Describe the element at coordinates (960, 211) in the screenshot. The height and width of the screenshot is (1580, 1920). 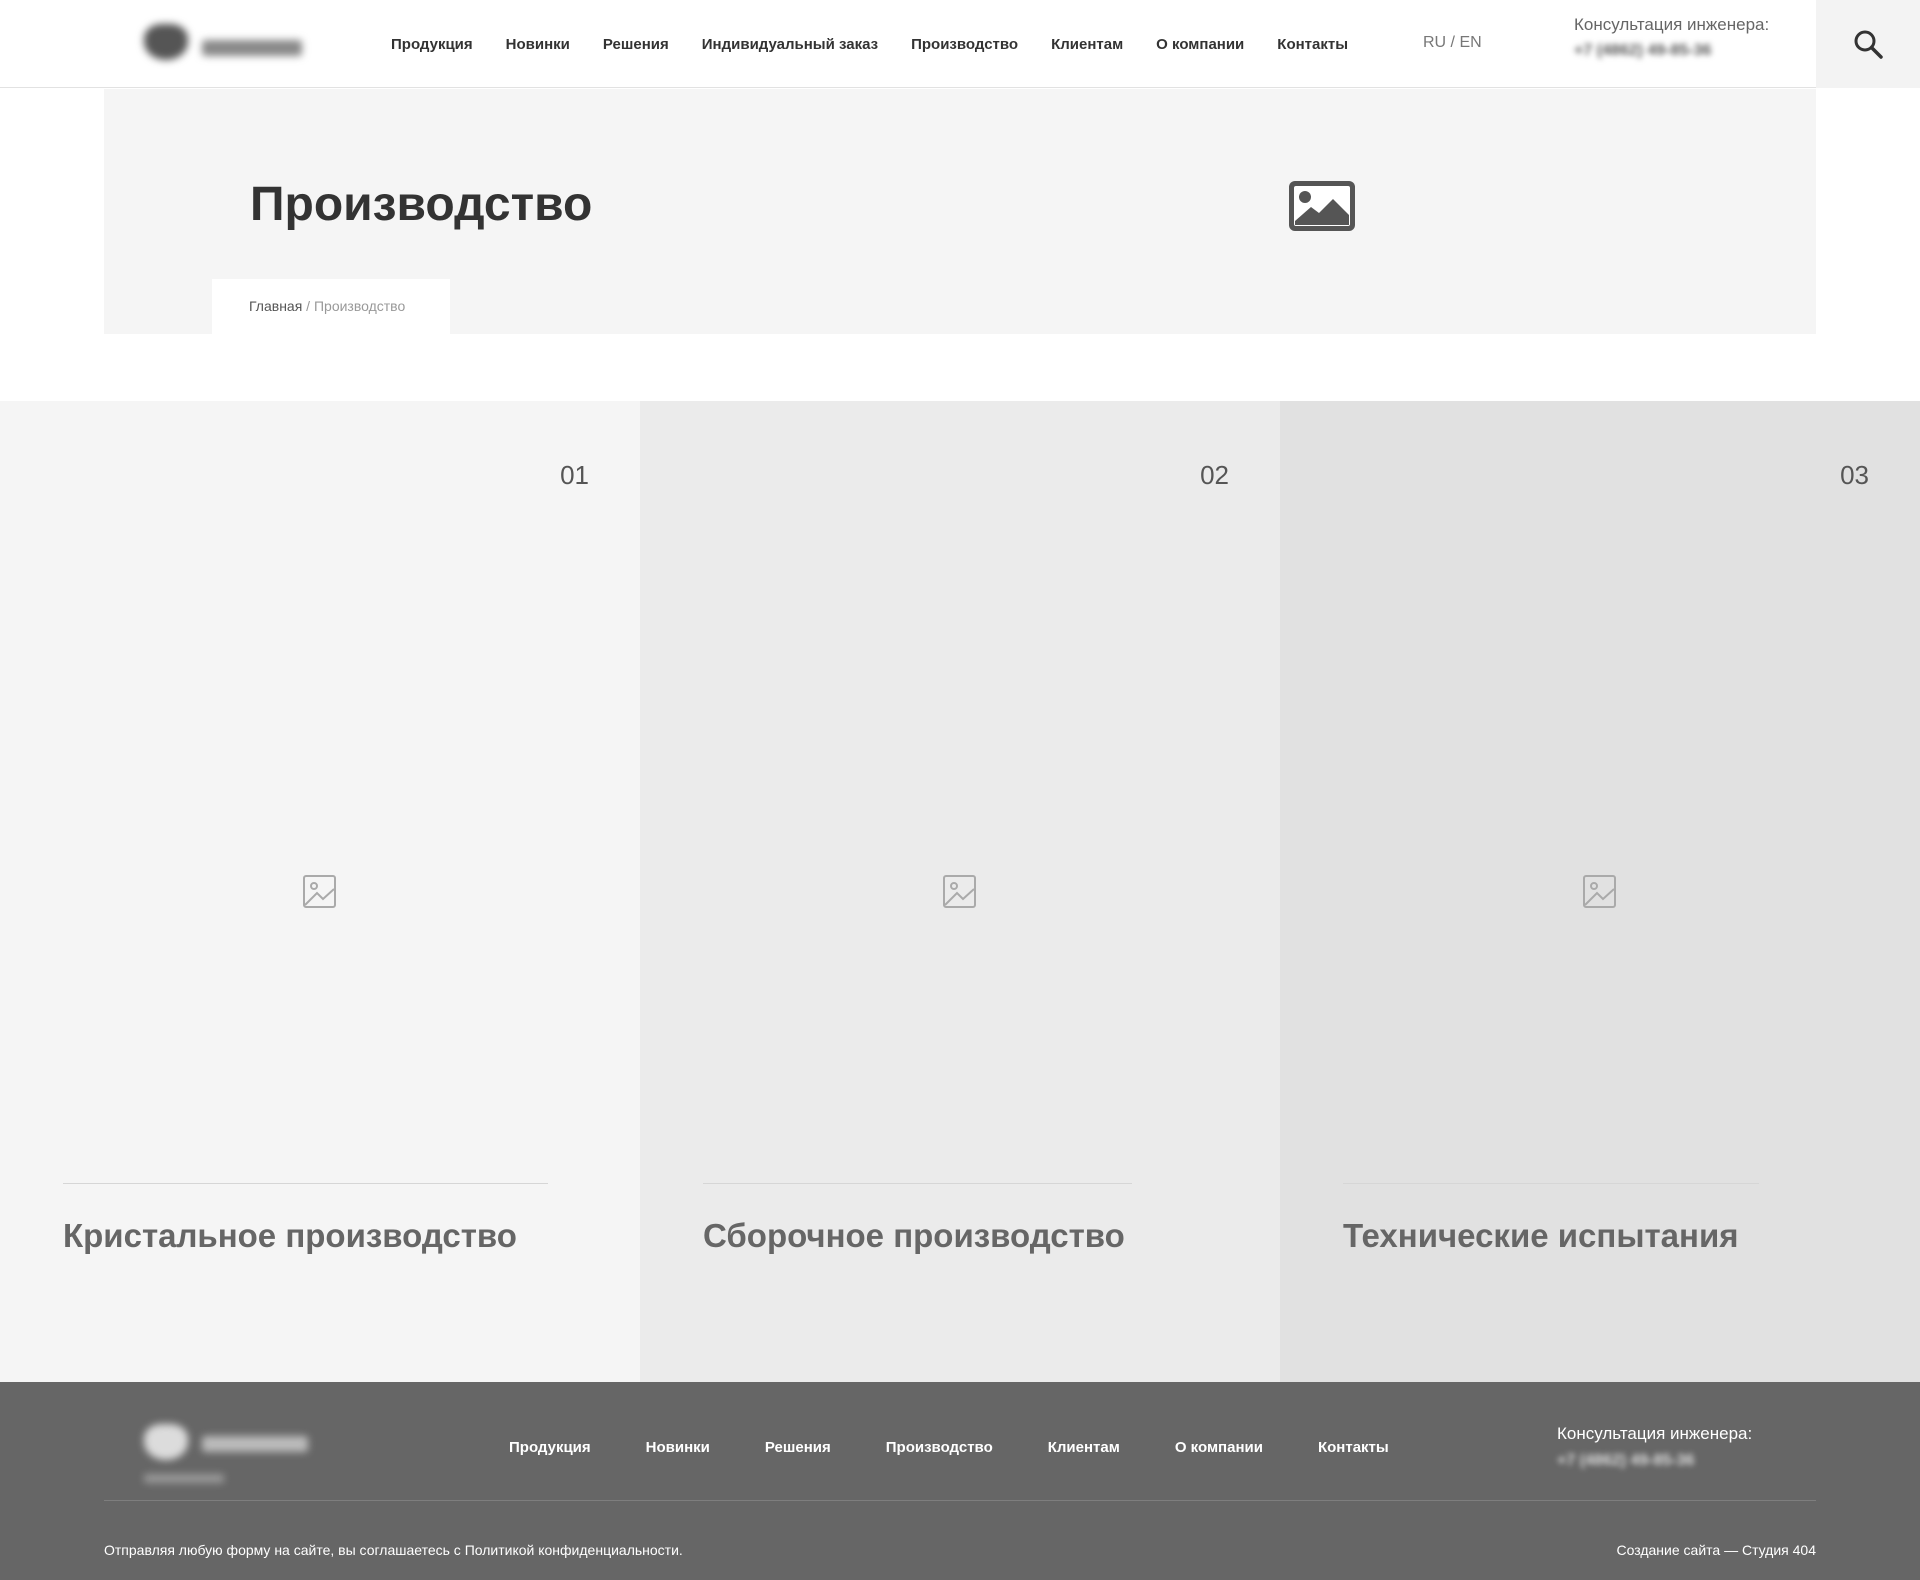
I see `page-hero: Производство Главная / Производство` at that location.